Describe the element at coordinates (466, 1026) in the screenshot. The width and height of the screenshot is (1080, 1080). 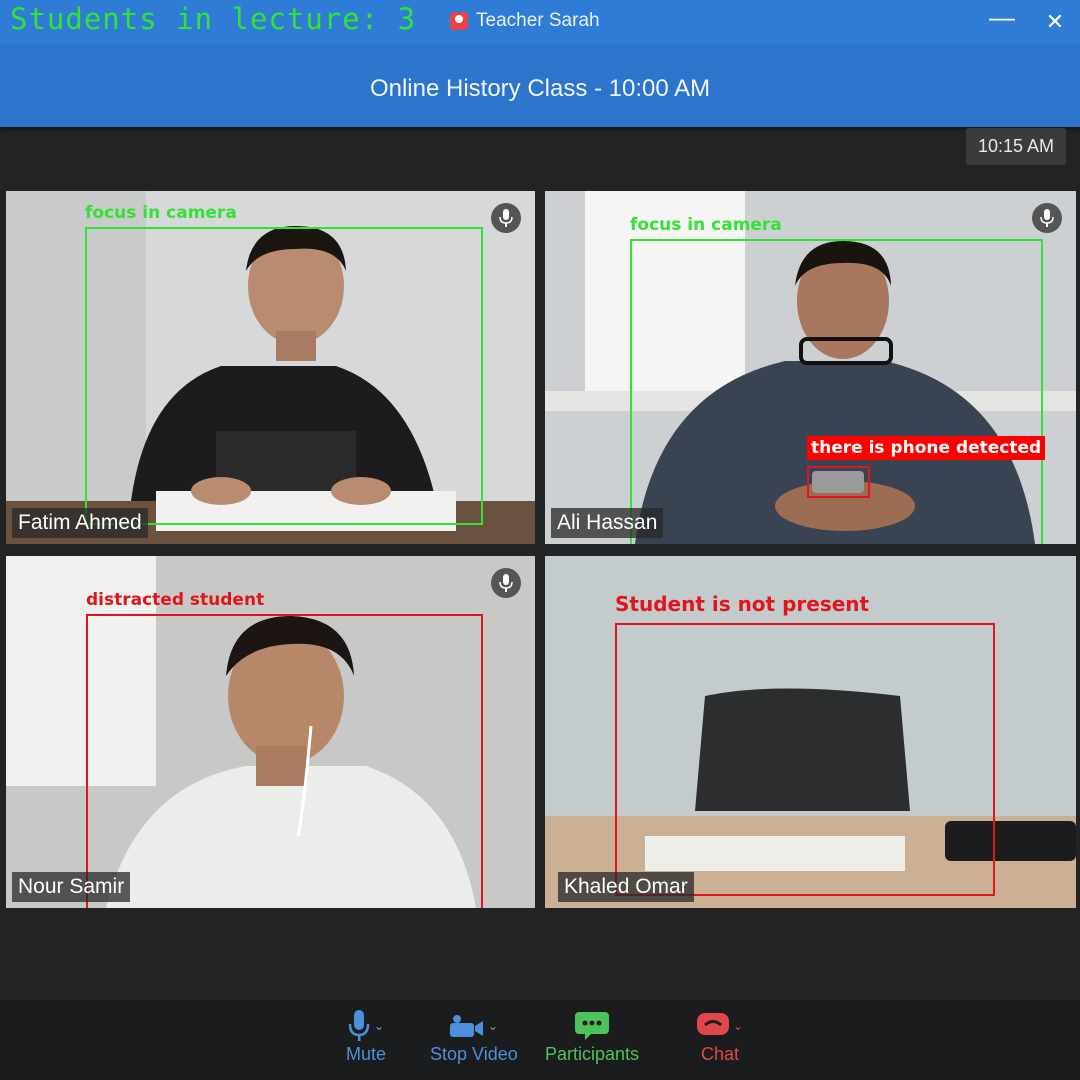
I see `video-camera-icon` at that location.